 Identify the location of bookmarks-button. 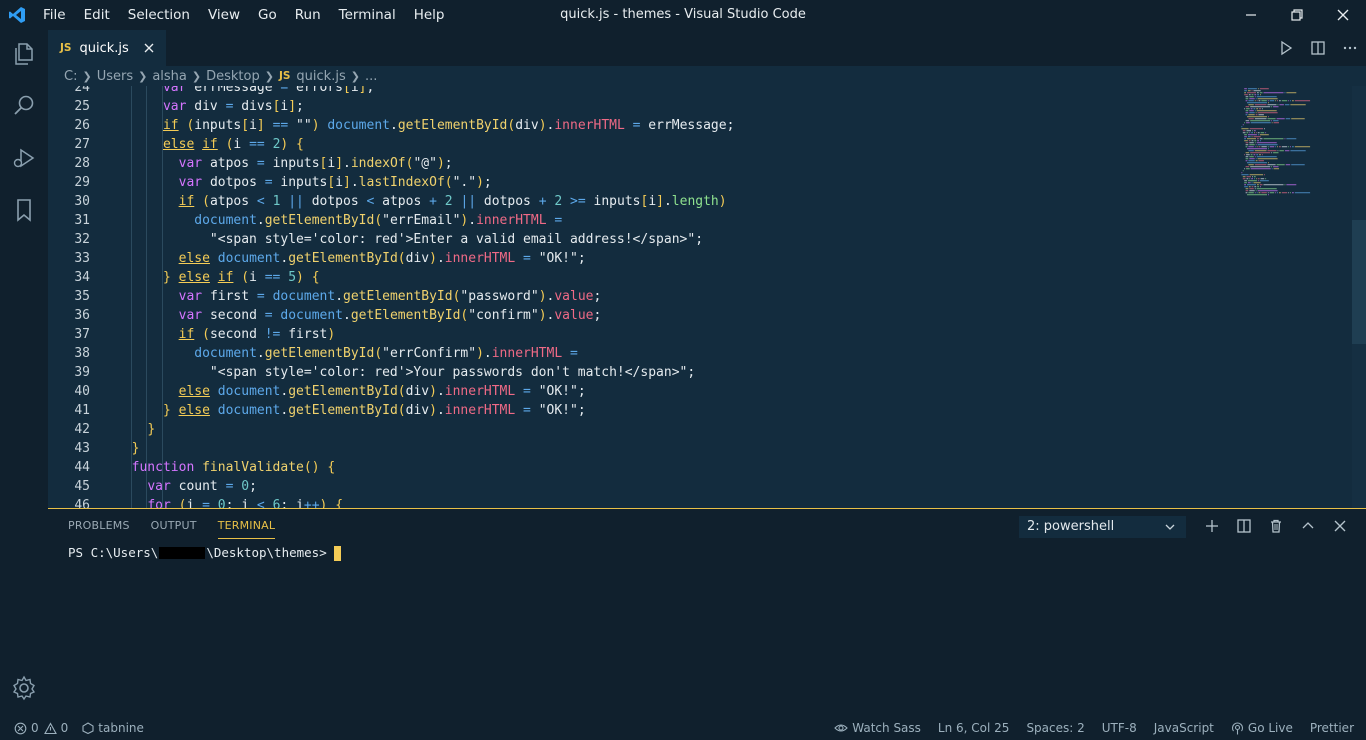
(24, 210).